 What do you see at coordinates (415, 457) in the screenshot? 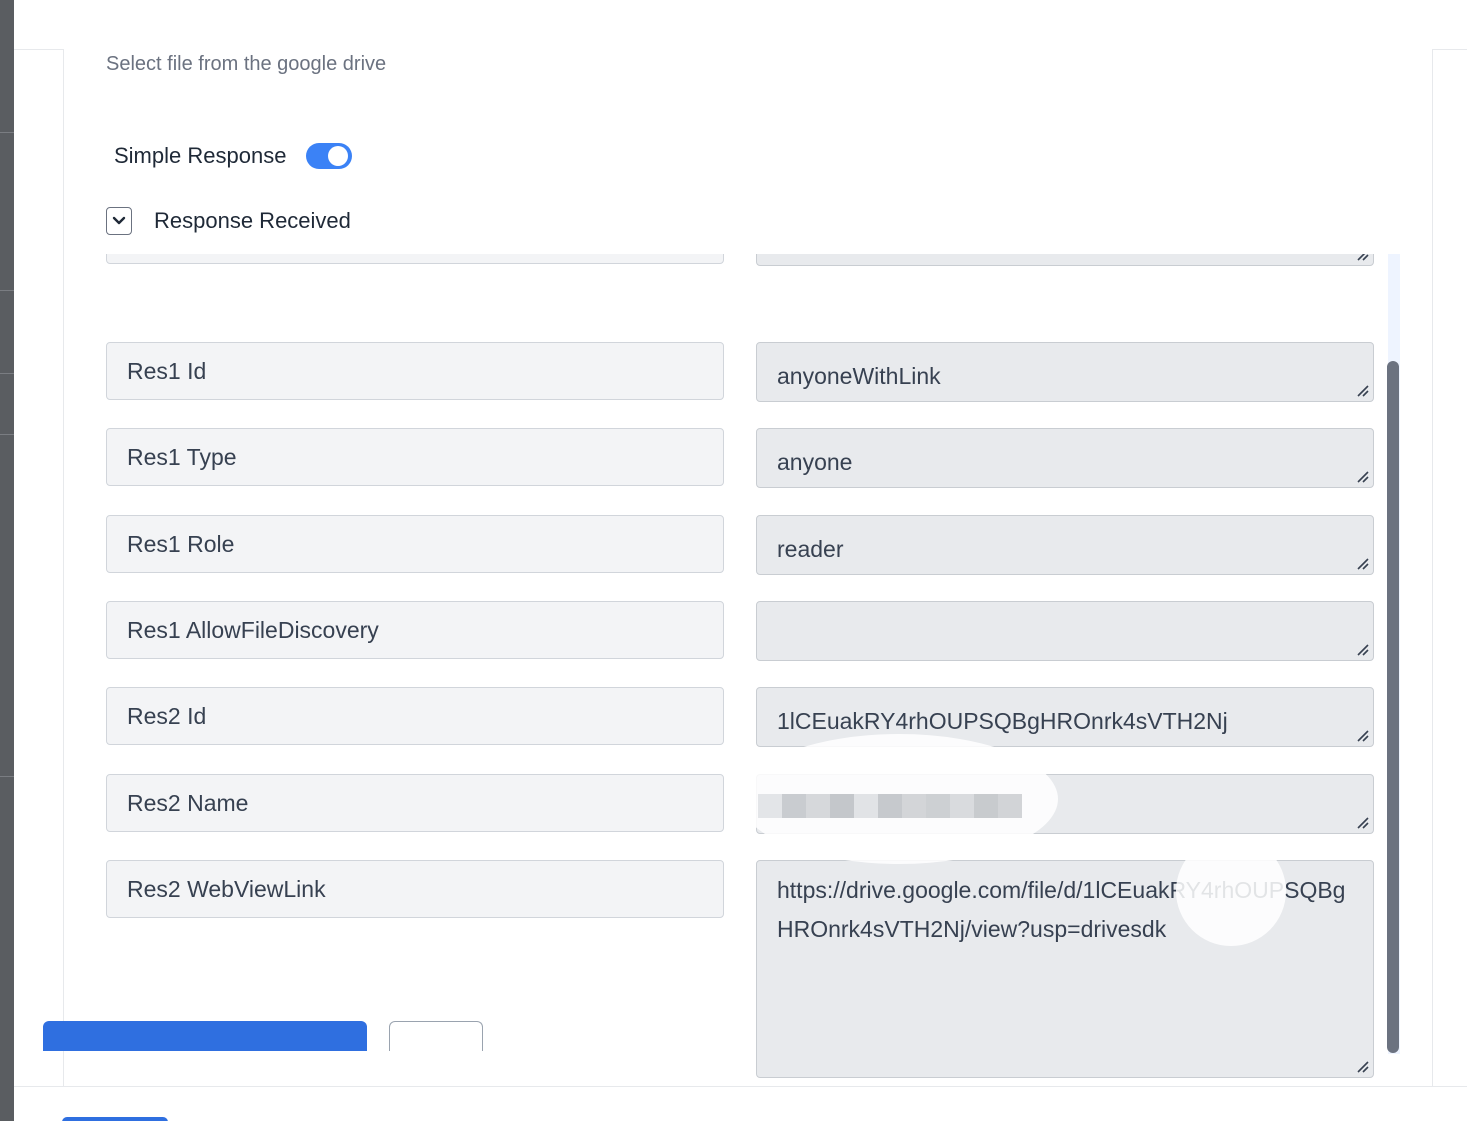
I see `field-key: Res1 Type` at bounding box center [415, 457].